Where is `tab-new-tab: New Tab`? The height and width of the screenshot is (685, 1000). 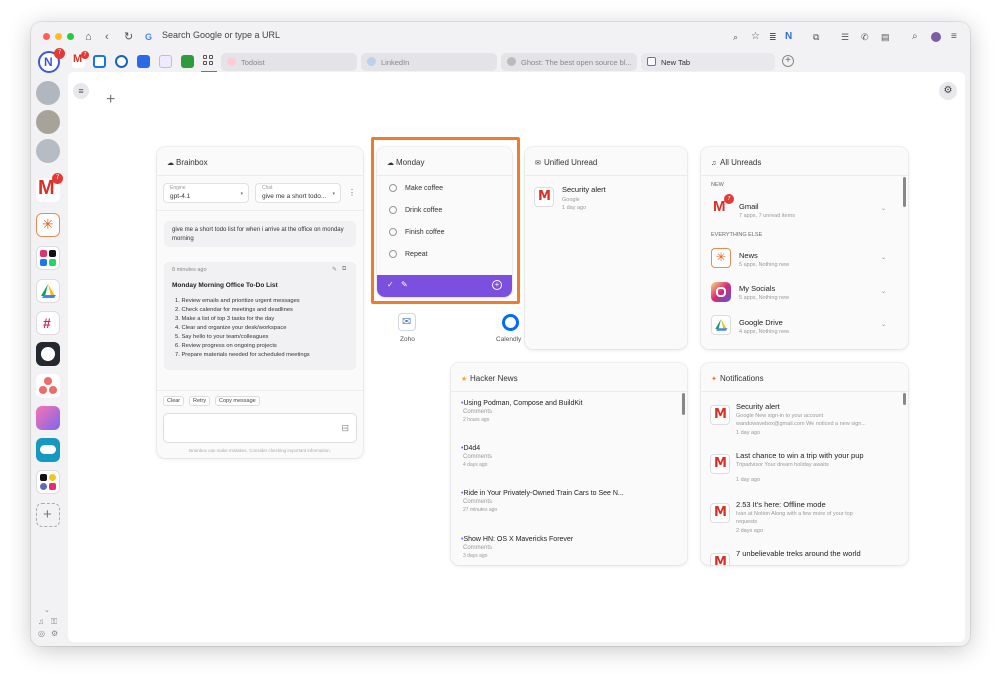
tab-new-tab: New Tab is located at coordinates (708, 62).